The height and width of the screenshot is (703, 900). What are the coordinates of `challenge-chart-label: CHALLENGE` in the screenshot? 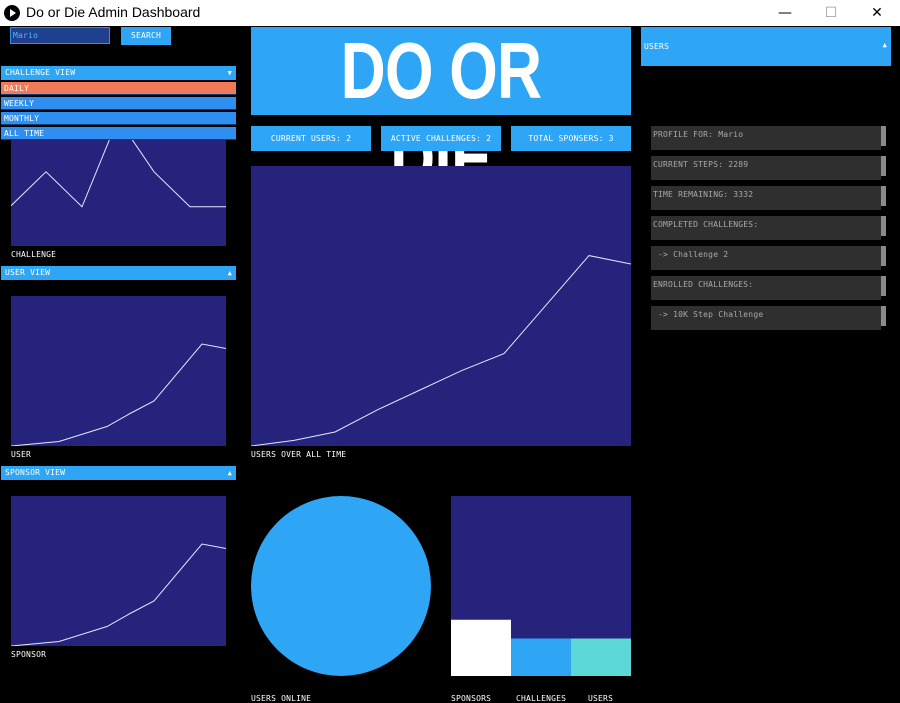 It's located at (34, 254).